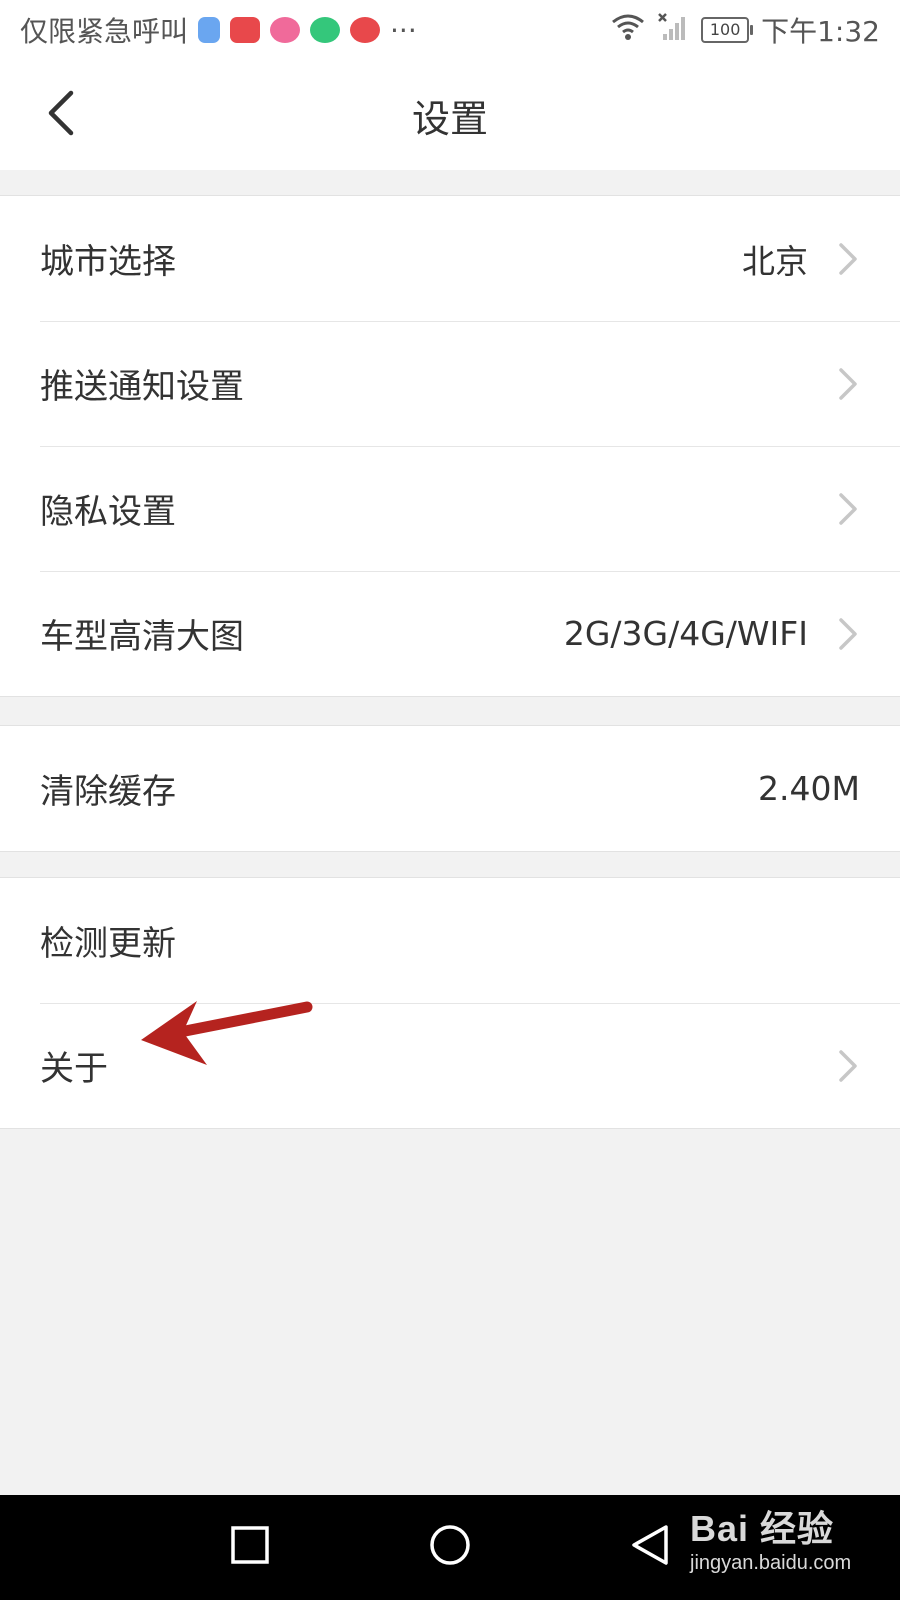 Image resolution: width=900 pixels, height=1600 pixels. I want to click on status-time: 下午1:32, so click(820, 31).